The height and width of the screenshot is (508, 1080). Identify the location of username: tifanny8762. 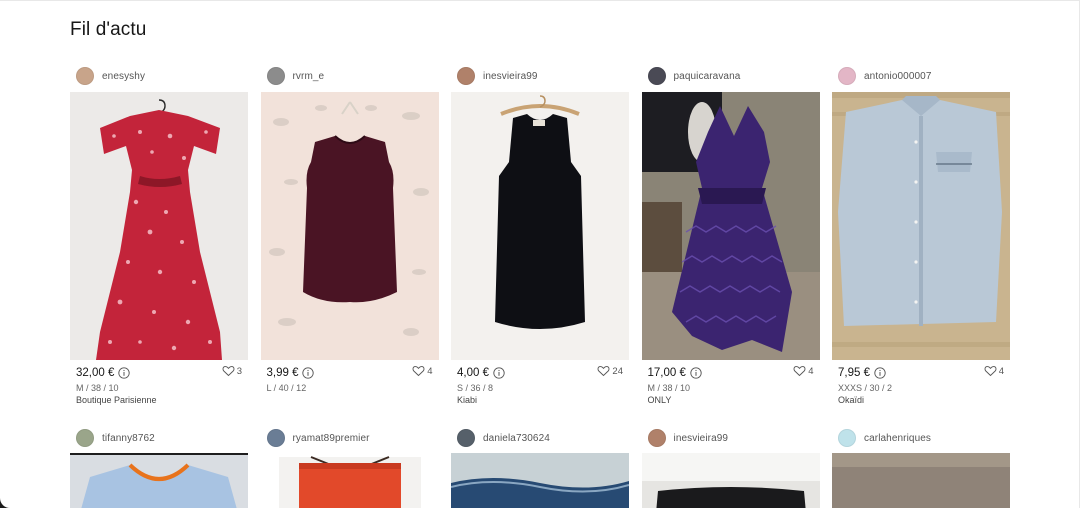
(128, 438).